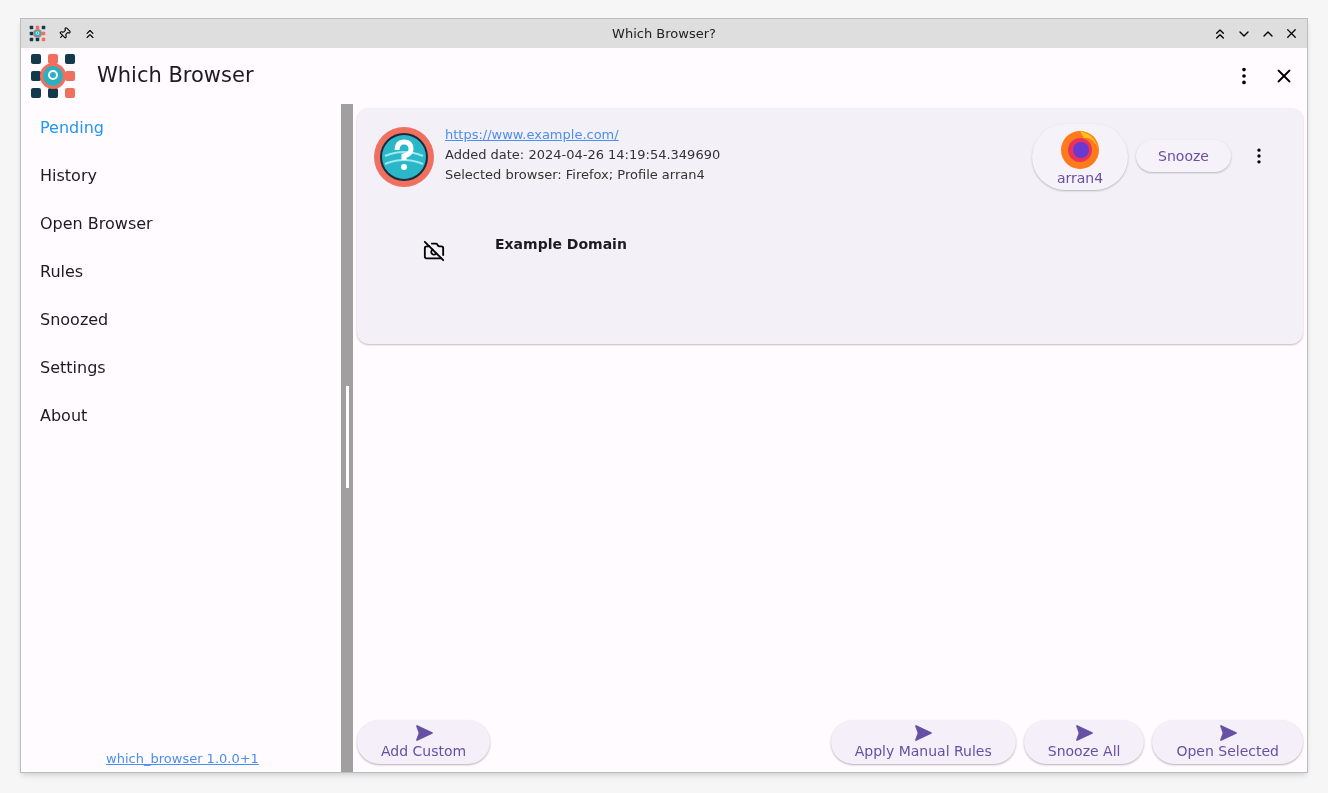  Describe the element at coordinates (182, 428) in the screenshot. I see `nav-item: About` at that location.